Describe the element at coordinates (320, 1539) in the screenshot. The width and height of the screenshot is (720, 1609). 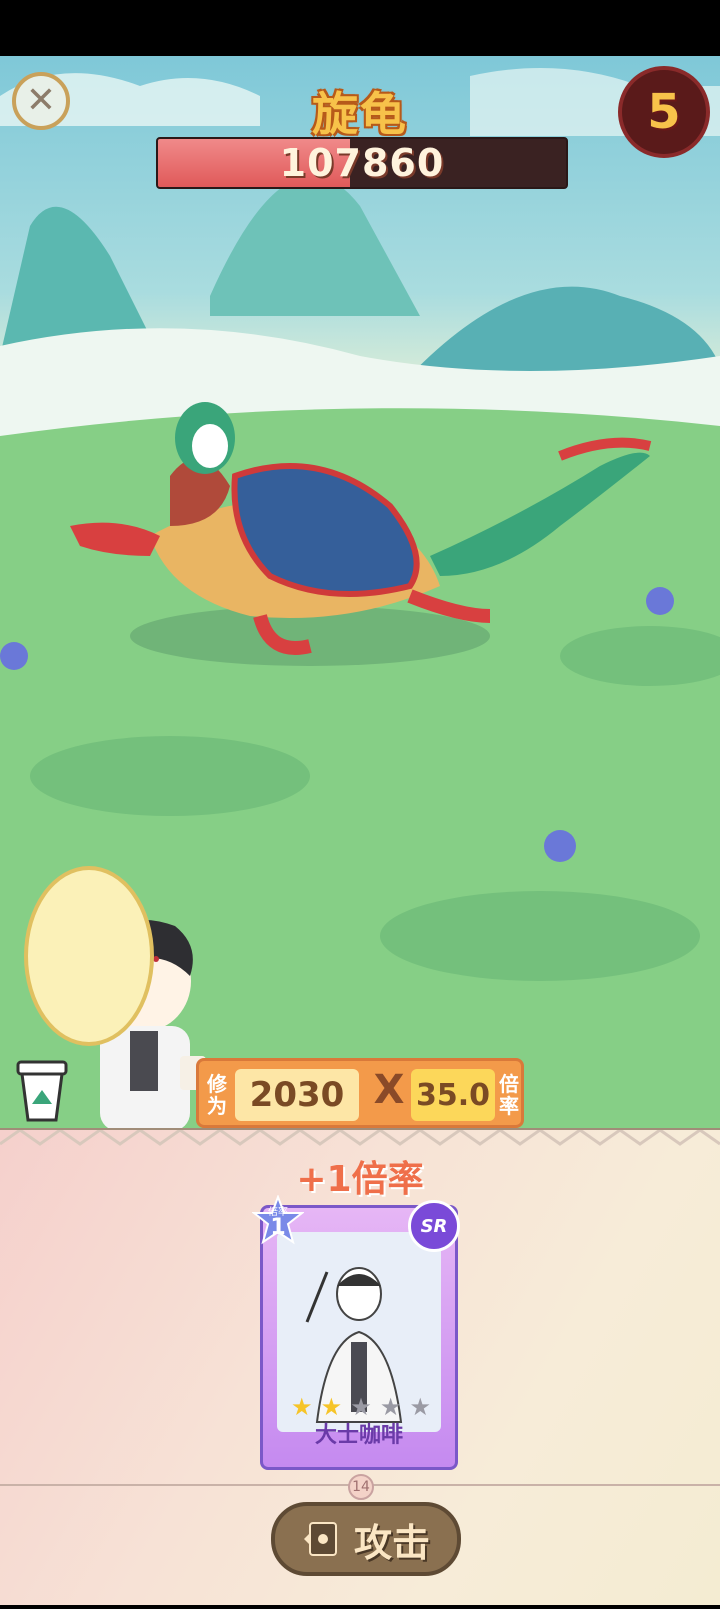
I see `card-icon` at that location.